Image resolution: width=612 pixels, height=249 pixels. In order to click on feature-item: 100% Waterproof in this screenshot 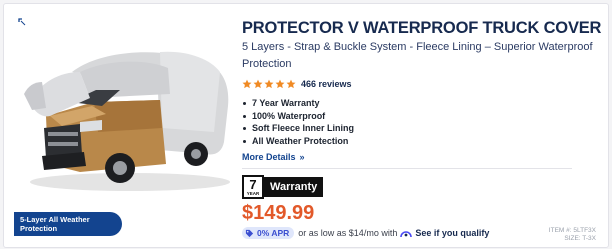, I will do `click(423, 116)`.